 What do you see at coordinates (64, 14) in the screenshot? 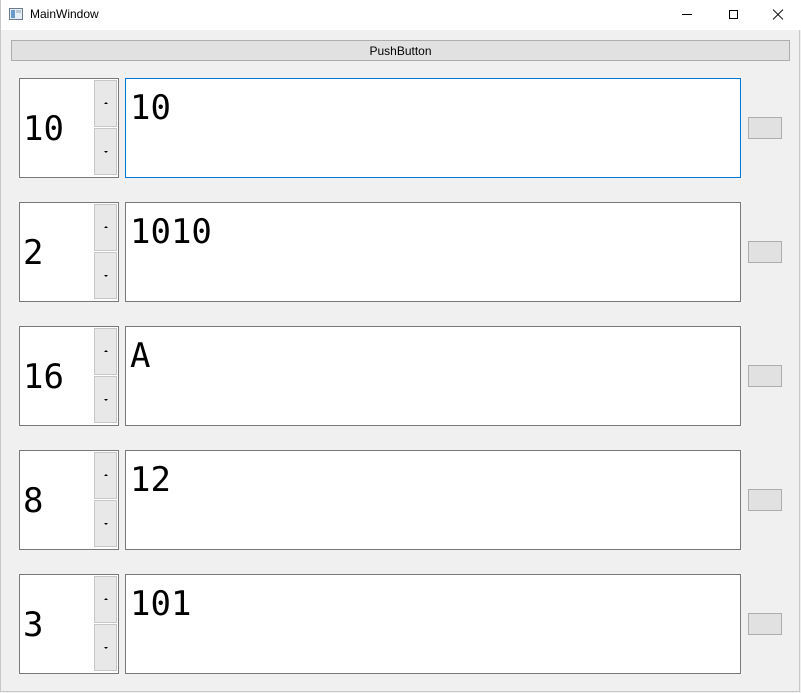
I see `window-title: MainWindow` at bounding box center [64, 14].